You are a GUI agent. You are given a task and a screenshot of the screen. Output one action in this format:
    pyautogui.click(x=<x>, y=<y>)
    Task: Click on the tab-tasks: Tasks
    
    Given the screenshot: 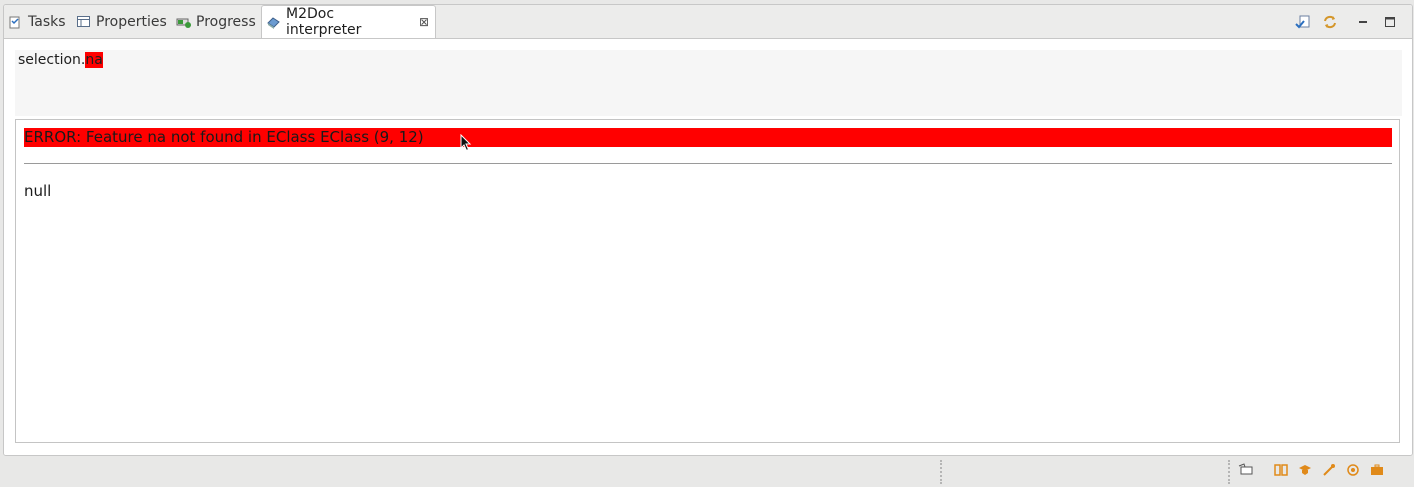 What is the action you would take?
    pyautogui.click(x=37, y=21)
    